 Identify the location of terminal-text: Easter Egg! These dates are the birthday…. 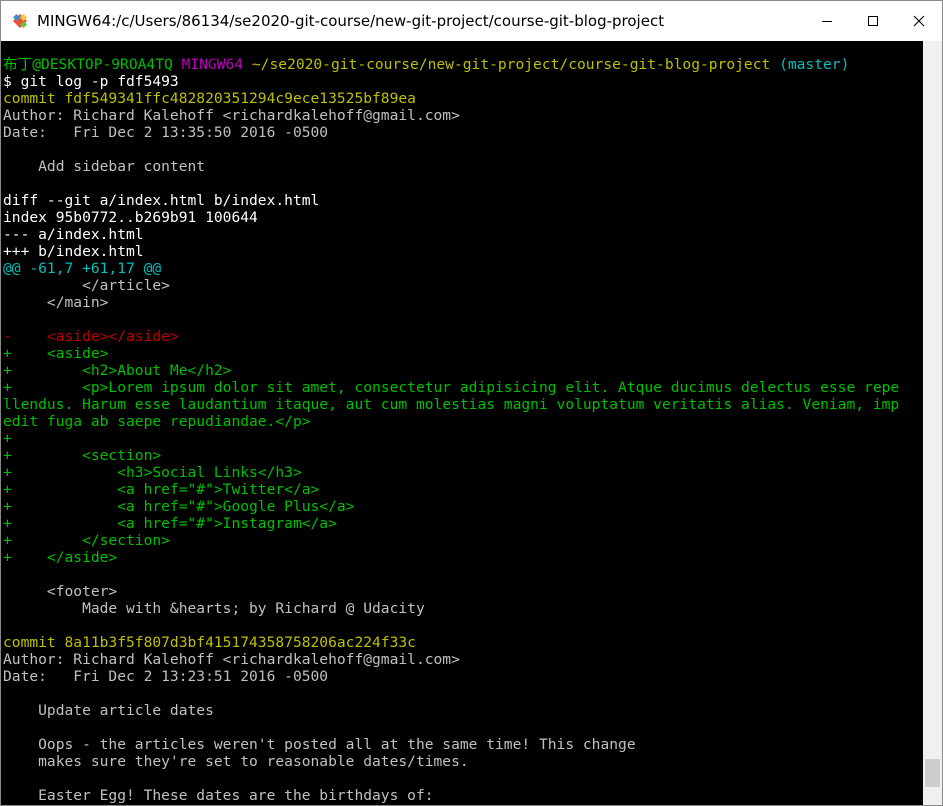
(218, 795).